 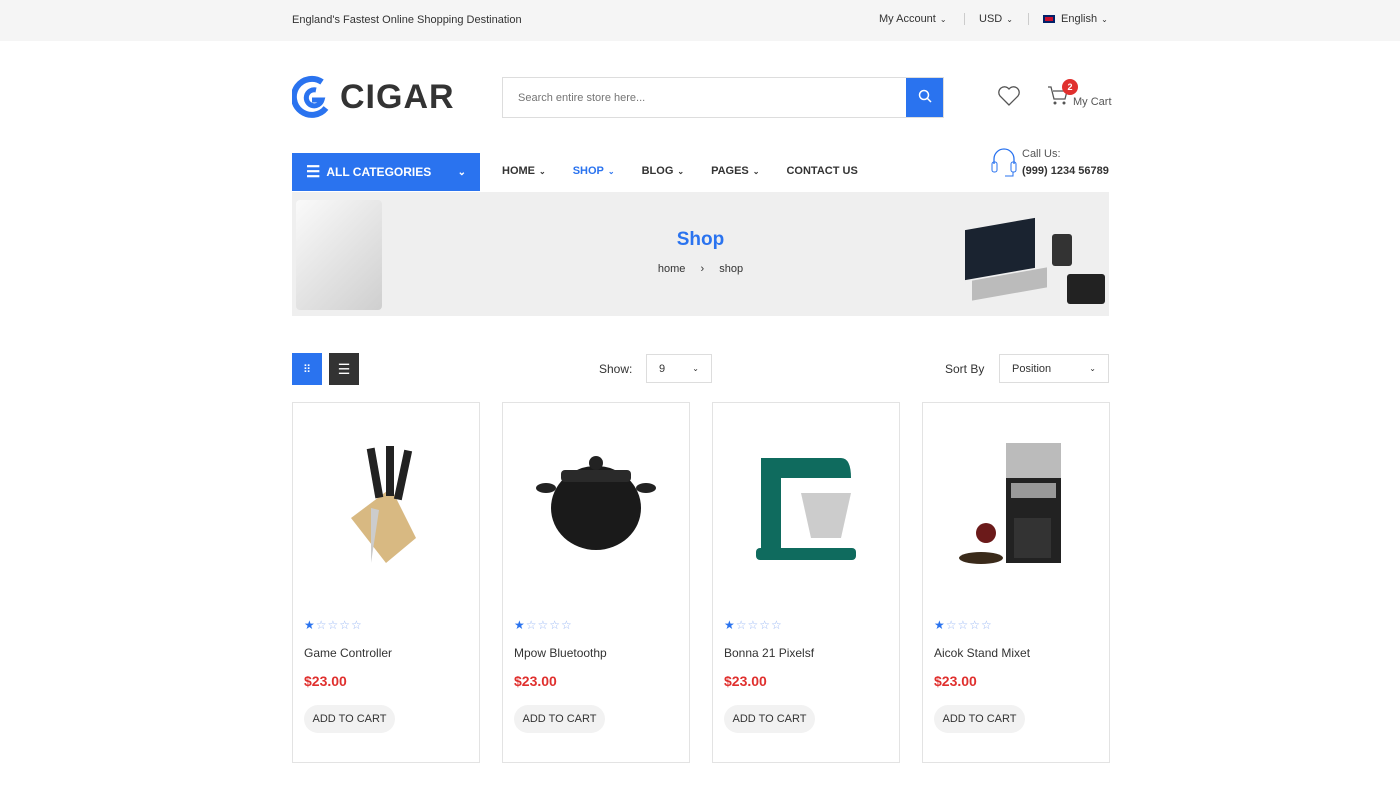 I want to click on breadcrumb: home › shop, so click(x=700, y=269).